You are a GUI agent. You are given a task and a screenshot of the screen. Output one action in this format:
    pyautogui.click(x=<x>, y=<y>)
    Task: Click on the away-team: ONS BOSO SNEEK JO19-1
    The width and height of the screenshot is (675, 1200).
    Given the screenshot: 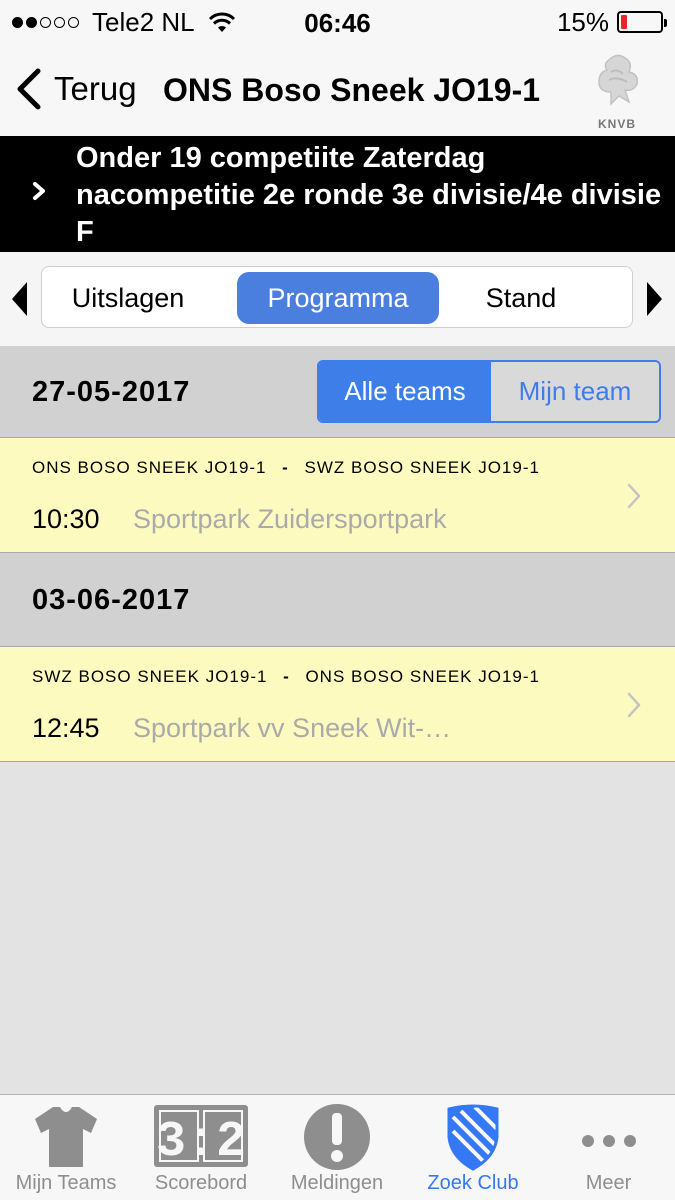 What is the action you would take?
    pyautogui.click(x=422, y=676)
    